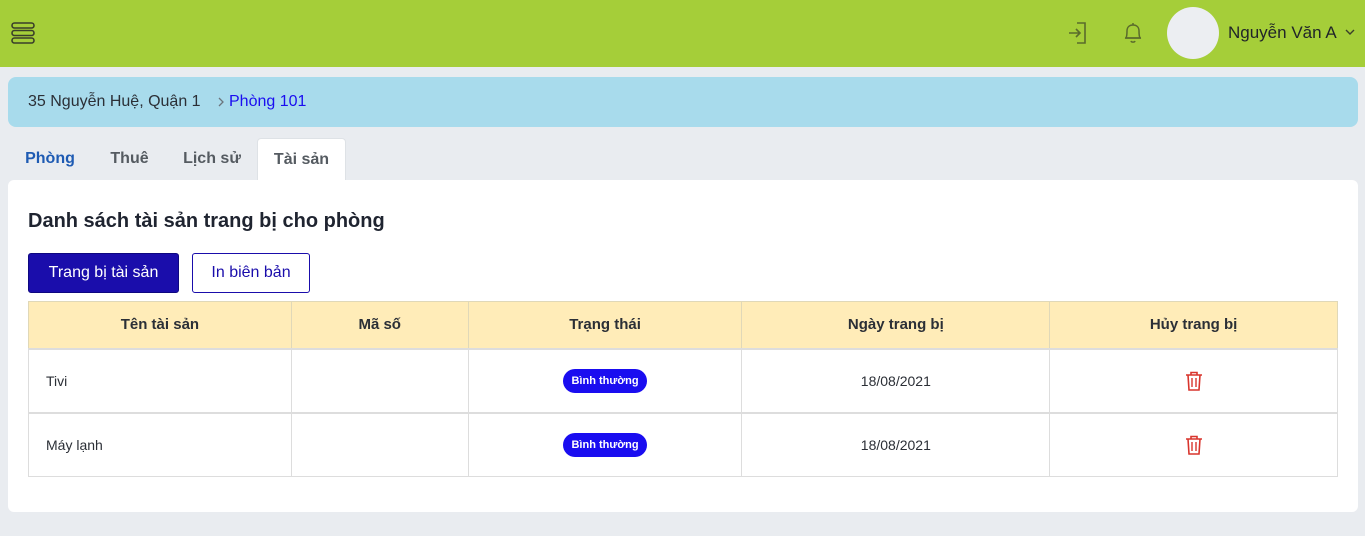  What do you see at coordinates (1193, 33) in the screenshot?
I see `avatar` at bounding box center [1193, 33].